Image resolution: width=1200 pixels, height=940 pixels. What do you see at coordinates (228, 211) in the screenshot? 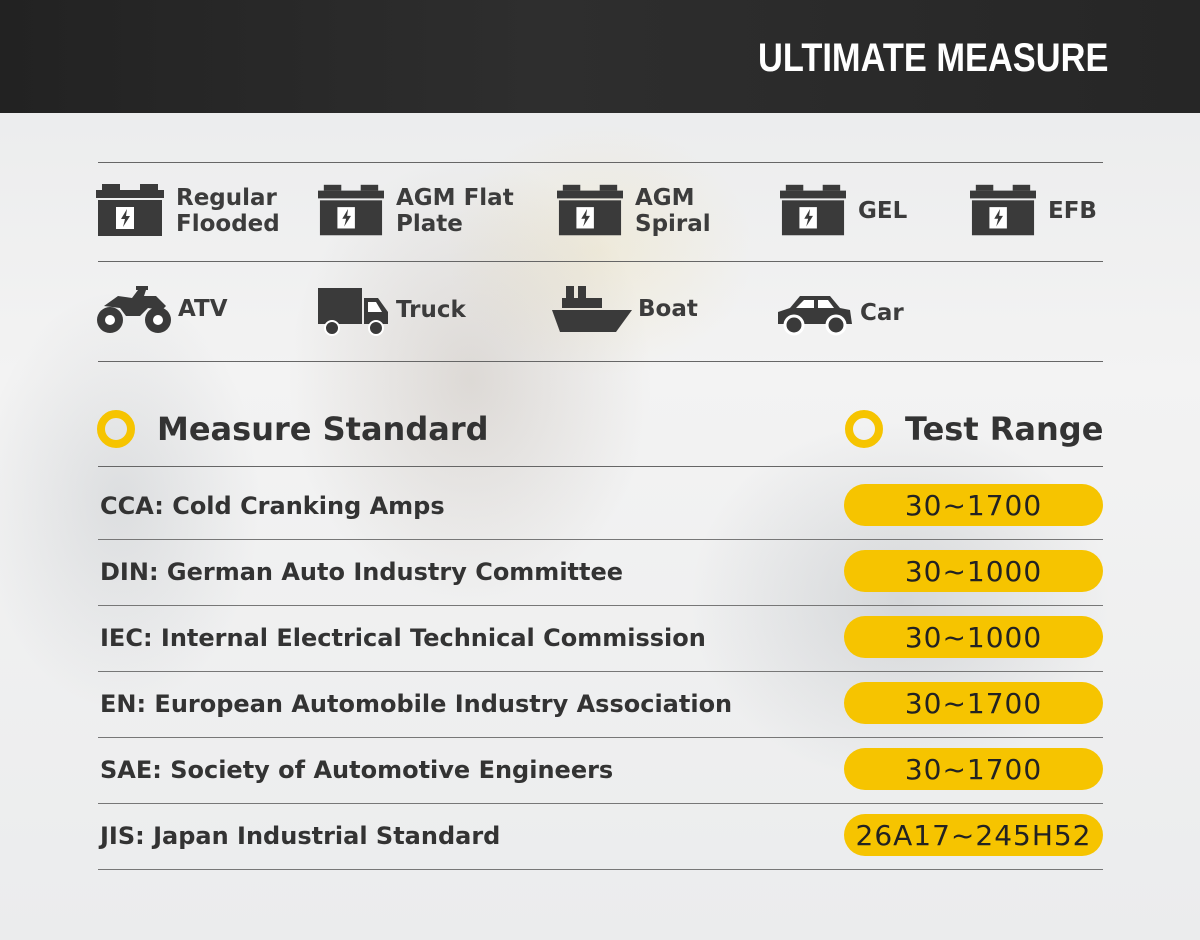
I see `battery-type-label: Regular Flooded` at bounding box center [228, 211].